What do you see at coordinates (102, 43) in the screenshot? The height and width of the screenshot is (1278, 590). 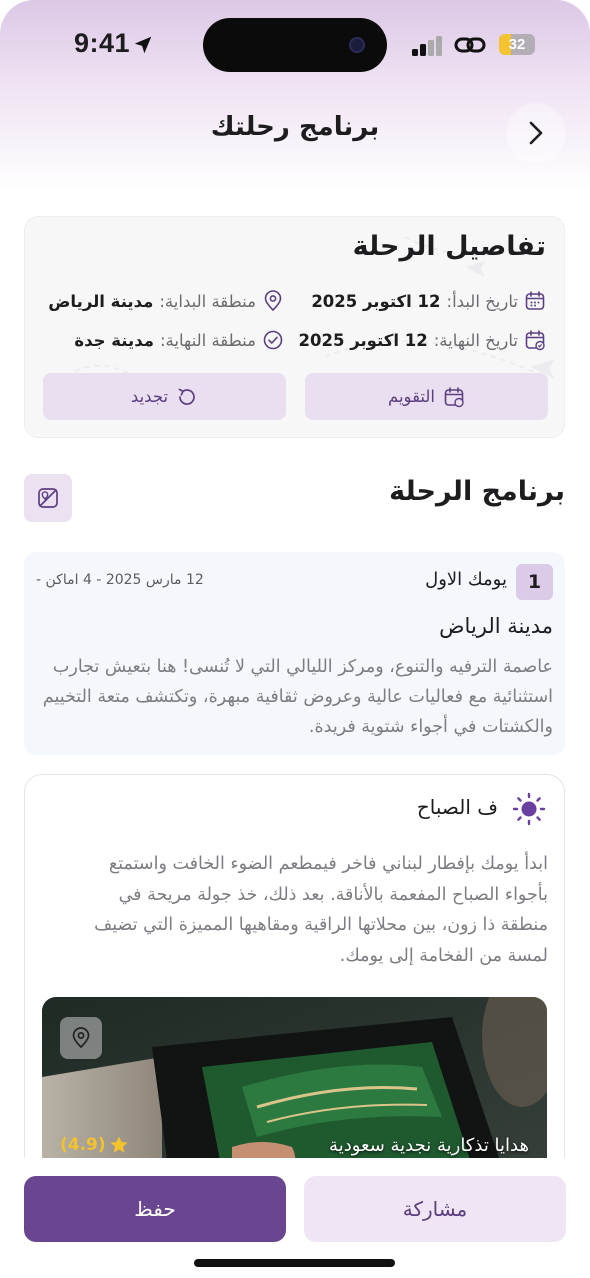 I see `status-time: 9:41` at bounding box center [102, 43].